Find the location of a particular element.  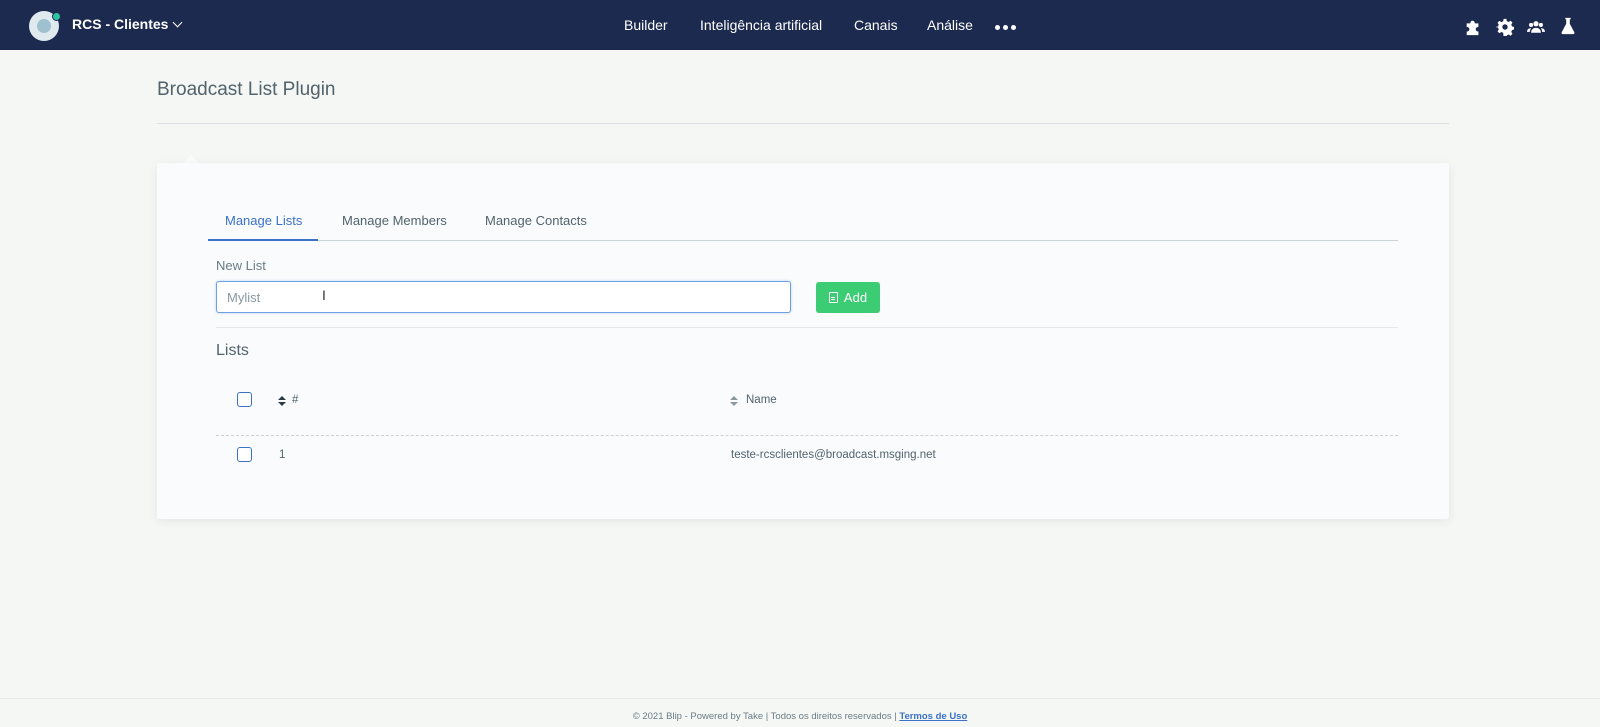

column-header-name: Name is located at coordinates (761, 400).